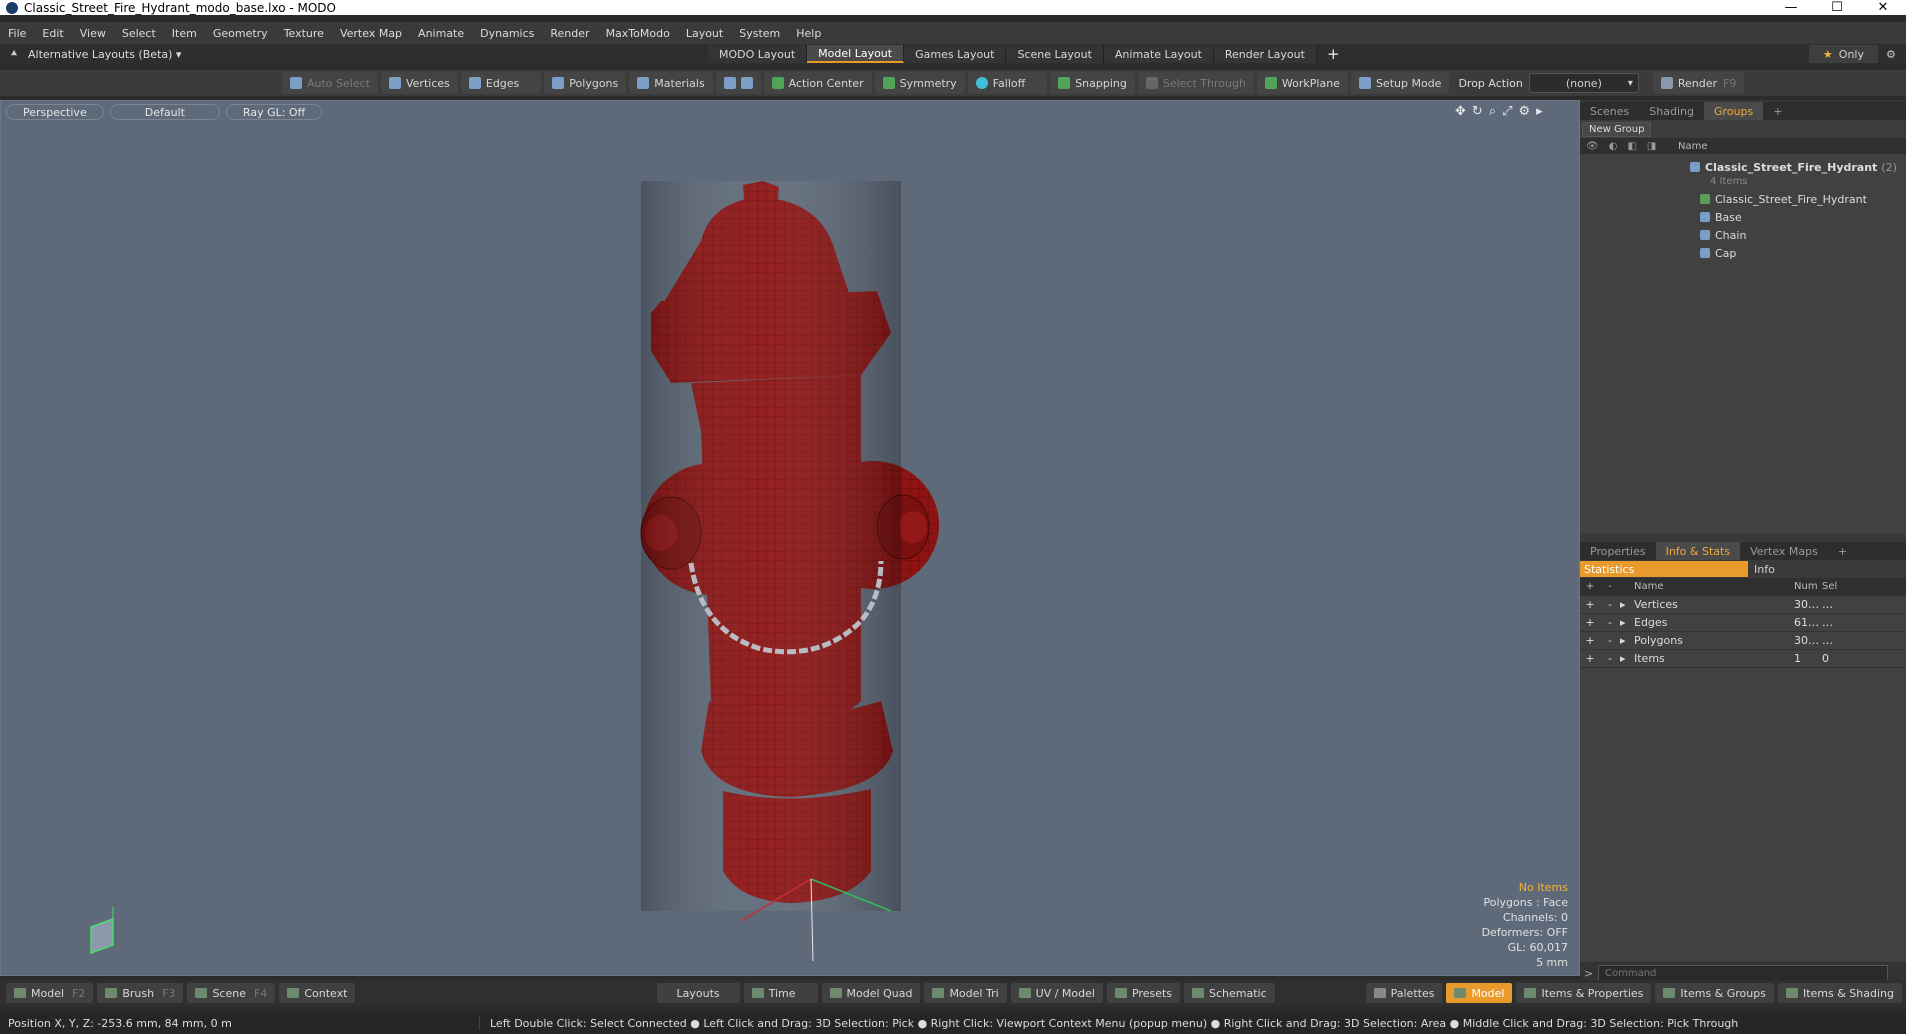 The width and height of the screenshot is (1906, 1034). Describe the element at coordinates (1592, 146) in the screenshot. I see `visibility-column-icon: 👁` at that location.